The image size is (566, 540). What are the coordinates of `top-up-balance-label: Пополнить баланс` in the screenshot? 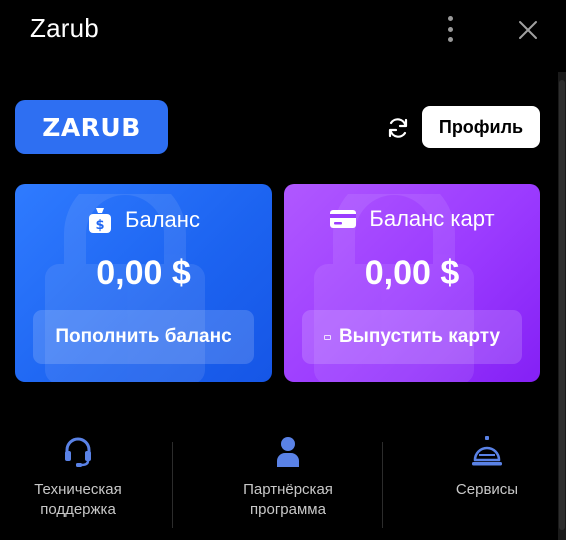 It's located at (143, 336).